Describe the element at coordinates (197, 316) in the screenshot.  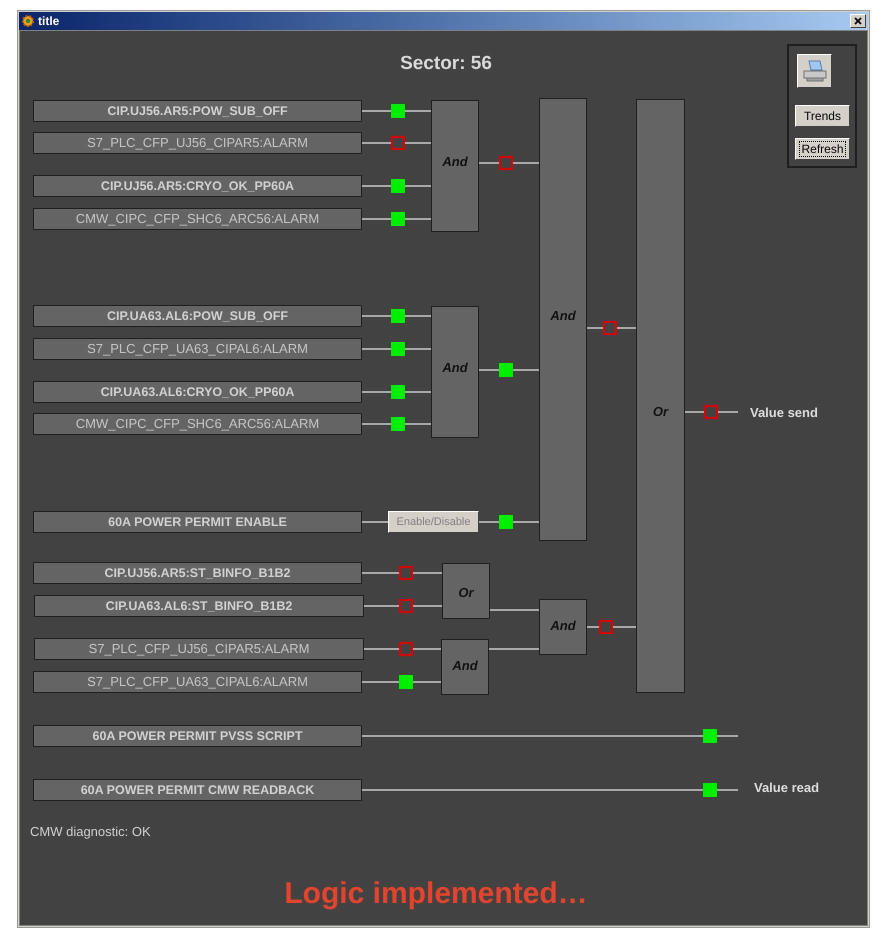
I see `signal-label: CIP.UA63.AL6:POW_SUB_OFF` at that location.